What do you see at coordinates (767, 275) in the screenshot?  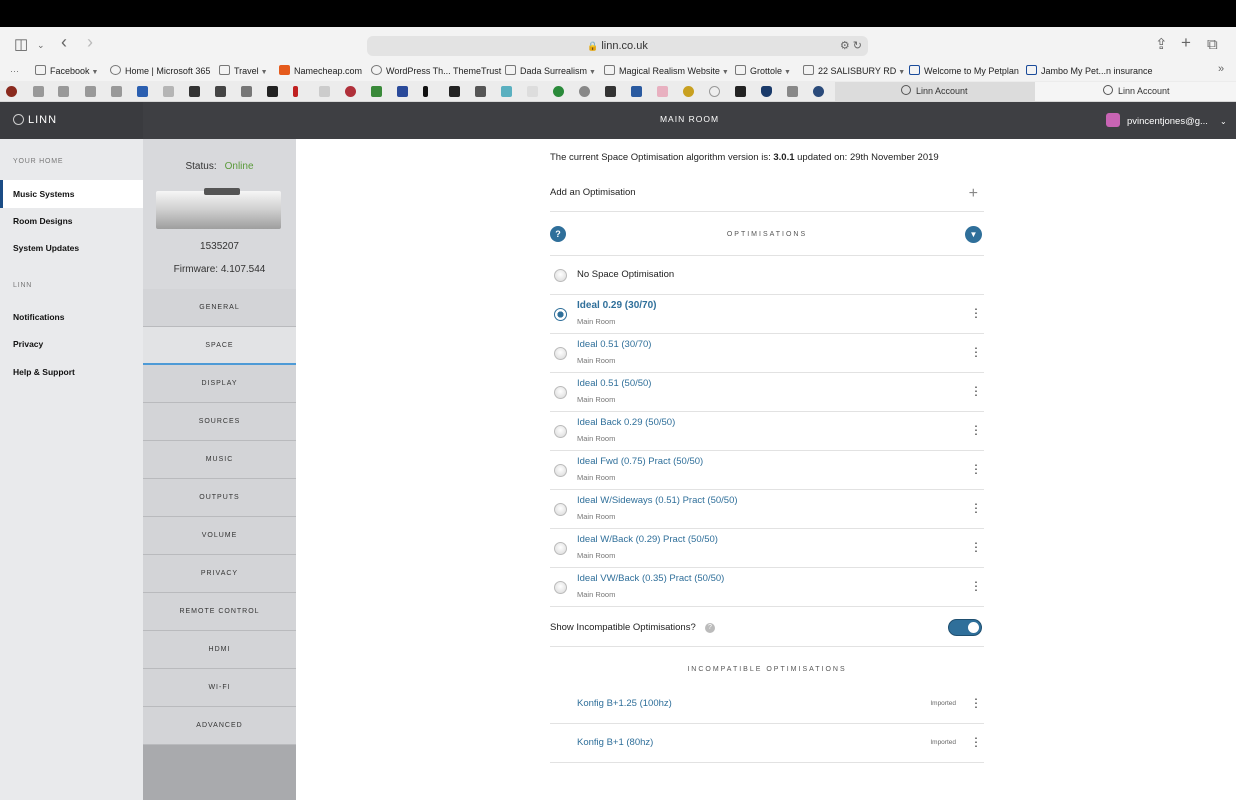 I see `list-item-no-optimisation: No Space Optimisation` at bounding box center [767, 275].